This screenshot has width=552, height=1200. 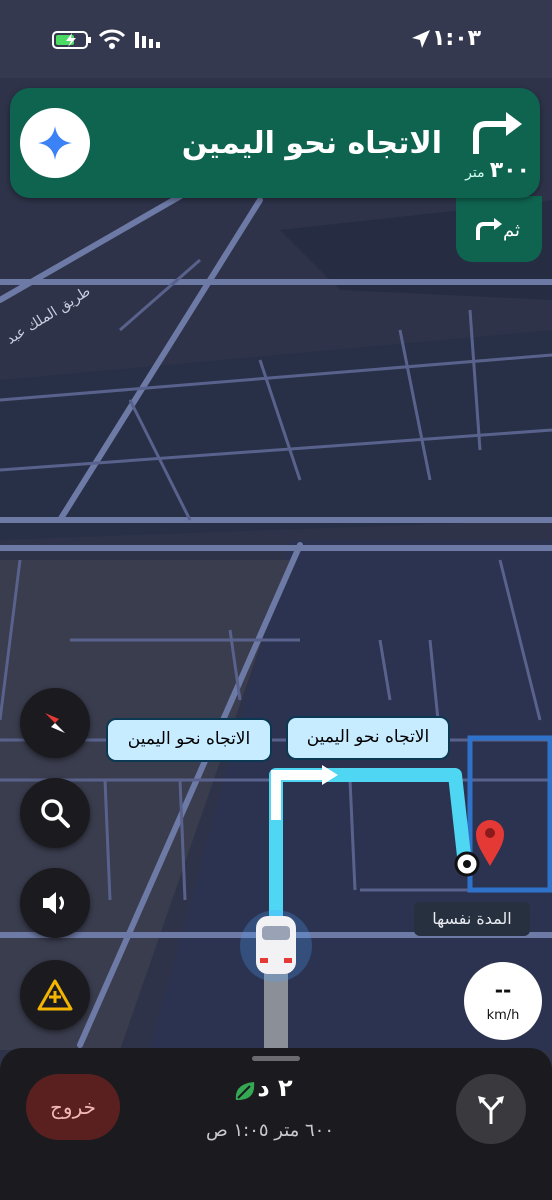 What do you see at coordinates (509, 170) in the screenshot?
I see `distance-value: ٣٠٠` at bounding box center [509, 170].